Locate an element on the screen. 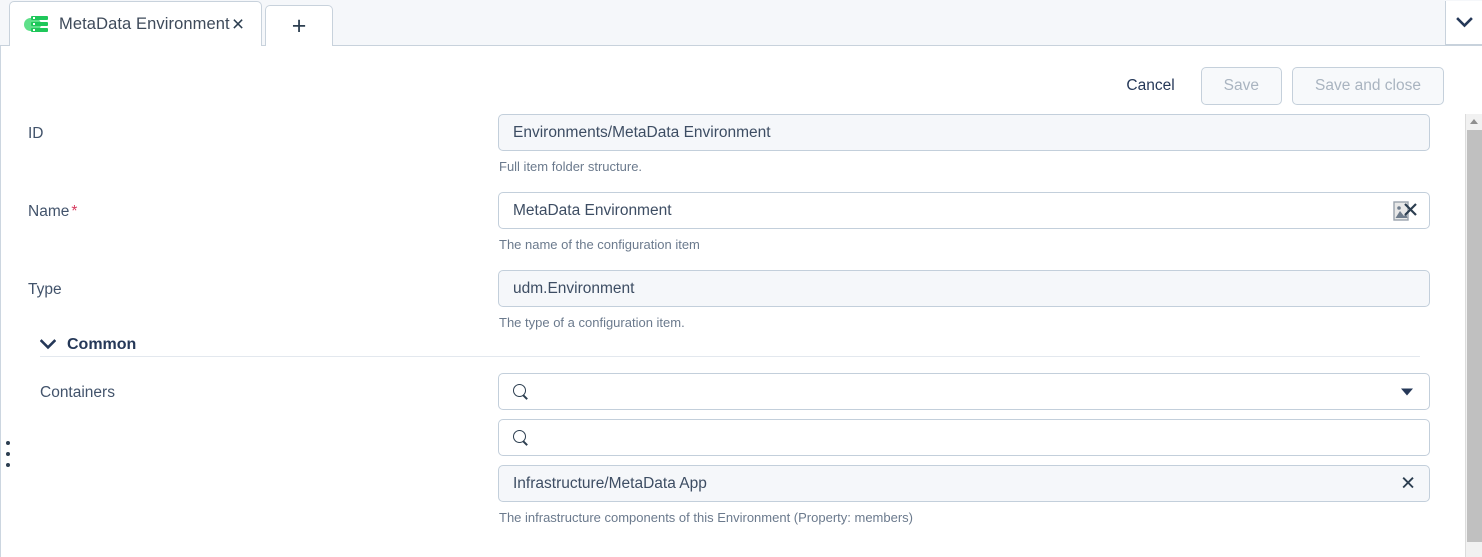  label-id: ID is located at coordinates (36, 133).